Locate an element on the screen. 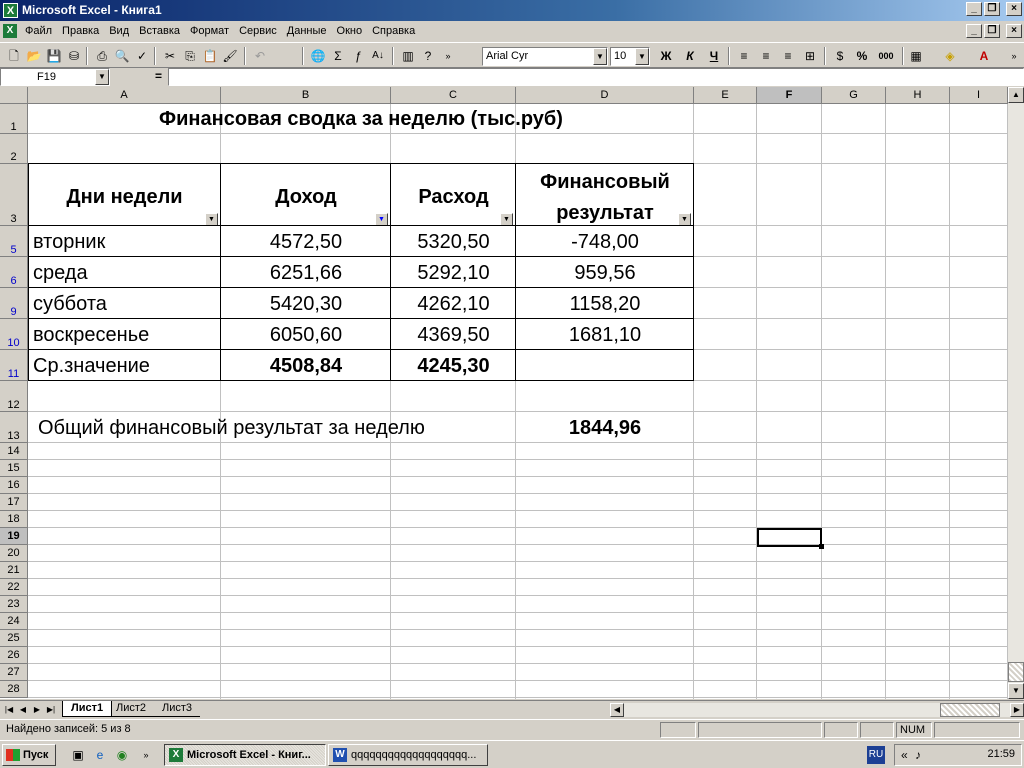 This screenshot has height=768, width=1024. row-header-9: 9 is located at coordinates (14, 303).